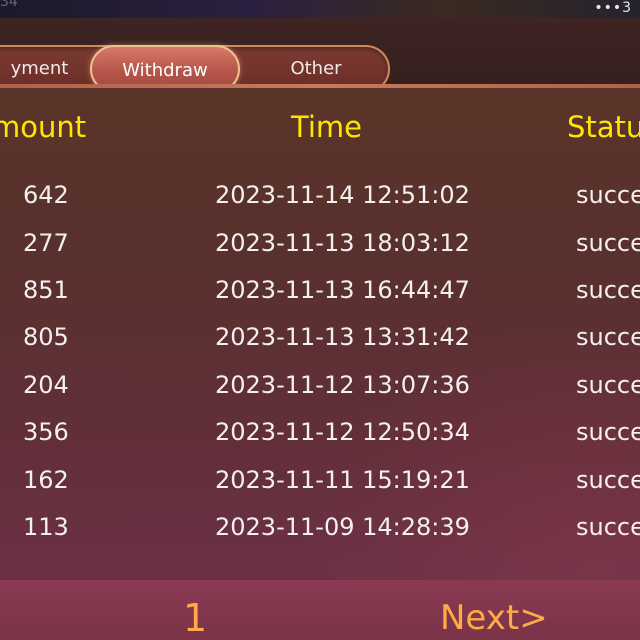  Describe the element at coordinates (46, 385) in the screenshot. I see `amount-cell: 204` at that location.